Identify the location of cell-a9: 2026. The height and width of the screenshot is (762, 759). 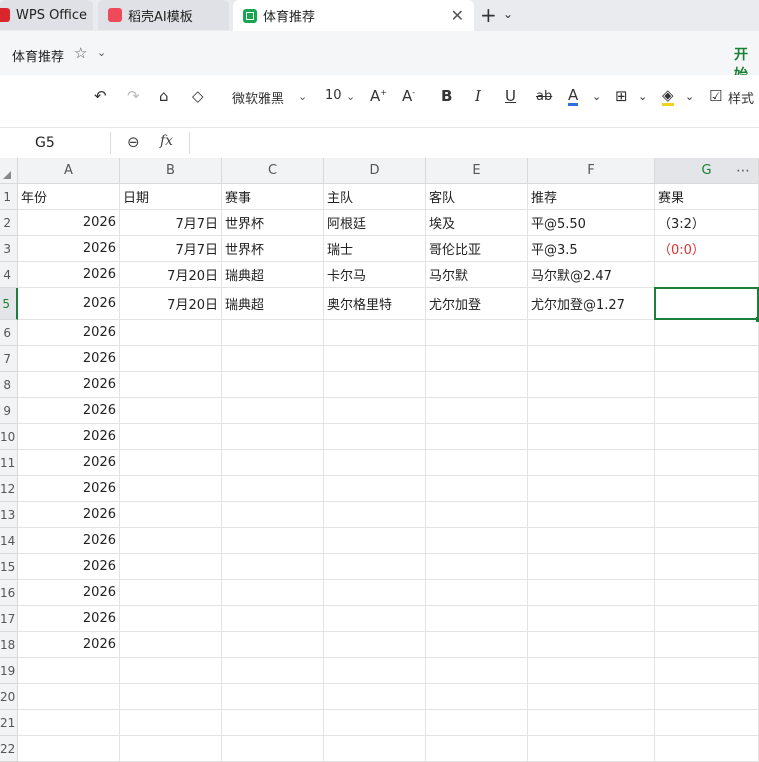
(69, 411).